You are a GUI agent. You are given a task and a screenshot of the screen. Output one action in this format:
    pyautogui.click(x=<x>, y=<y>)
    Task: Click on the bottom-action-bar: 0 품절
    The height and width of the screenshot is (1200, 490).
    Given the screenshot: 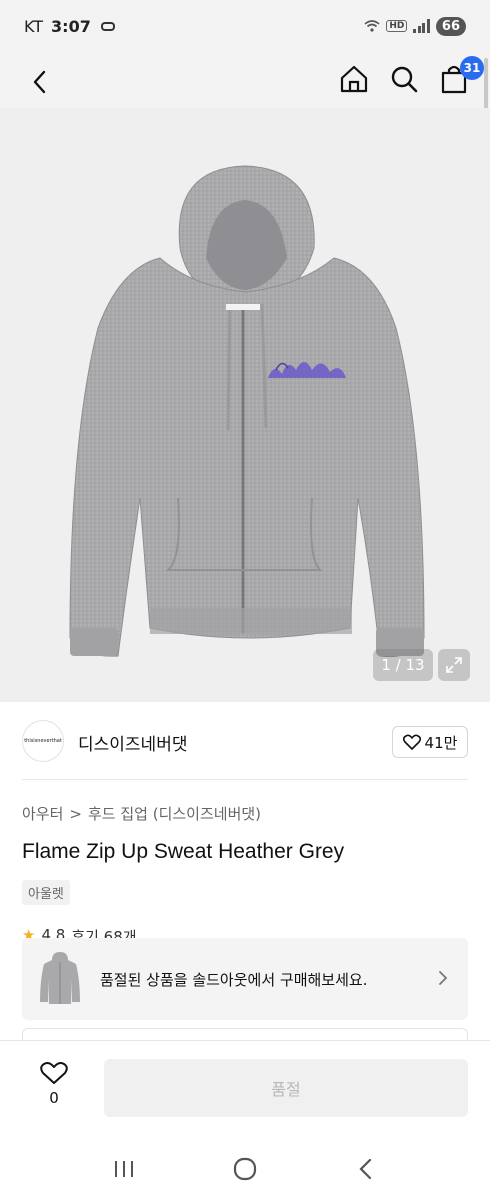 What is the action you would take?
    pyautogui.click(x=245, y=1089)
    